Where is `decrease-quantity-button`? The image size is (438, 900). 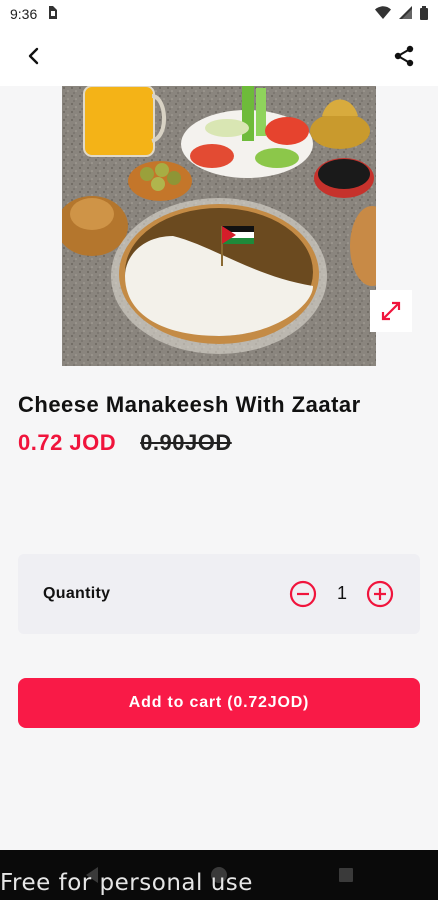 decrease-quantity-button is located at coordinates (303, 594).